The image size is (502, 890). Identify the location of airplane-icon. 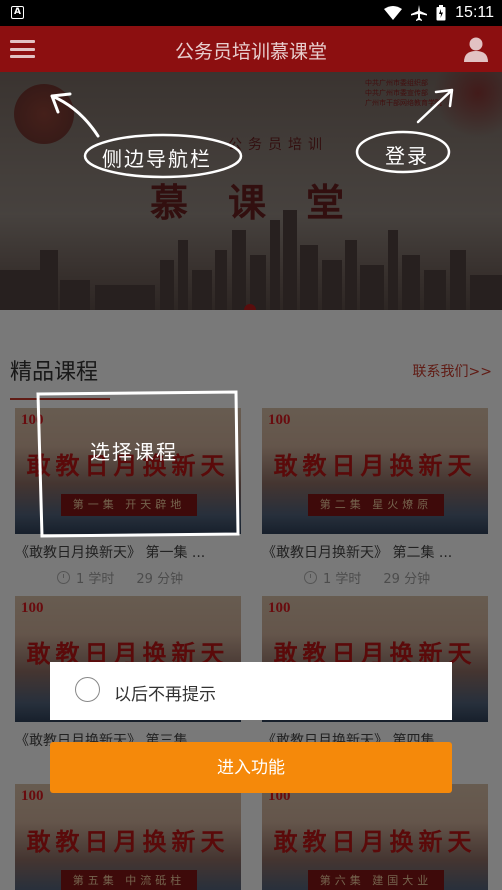
(419, 13).